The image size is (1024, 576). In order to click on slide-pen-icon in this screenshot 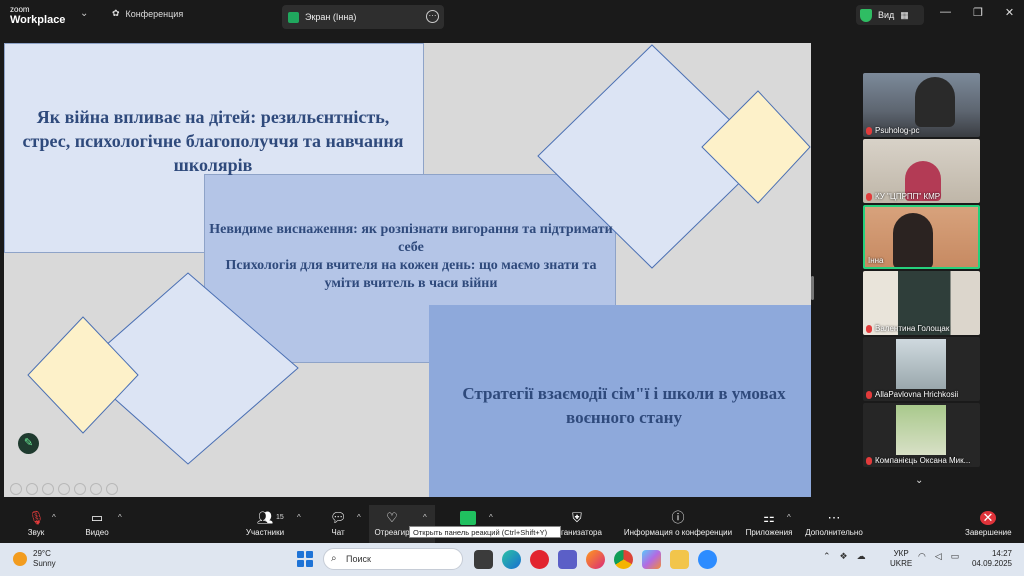, I will do `click(64, 489)`.